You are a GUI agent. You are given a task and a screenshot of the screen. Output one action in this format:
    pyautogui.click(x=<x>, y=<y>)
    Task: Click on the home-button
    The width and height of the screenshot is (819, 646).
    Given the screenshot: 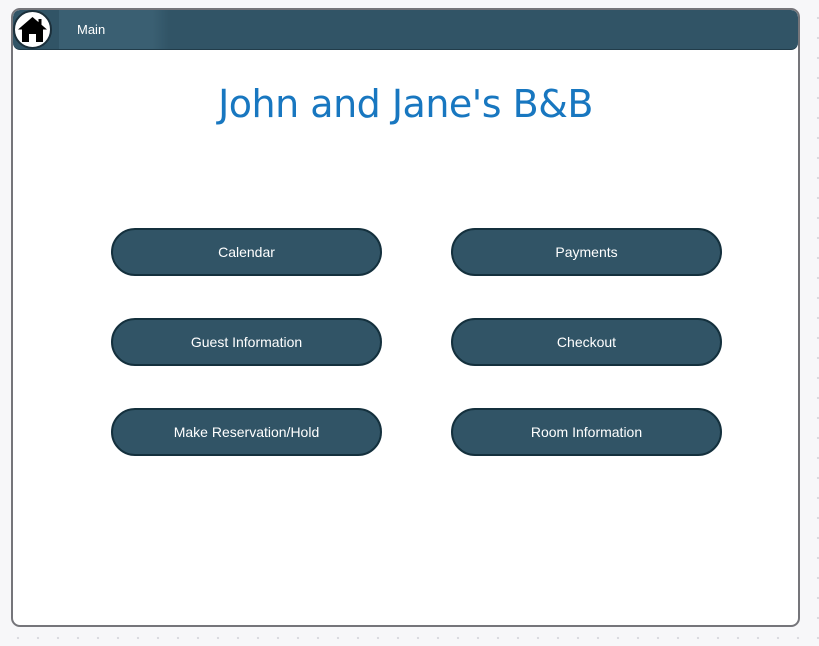 What is the action you would take?
    pyautogui.click(x=32, y=29)
    